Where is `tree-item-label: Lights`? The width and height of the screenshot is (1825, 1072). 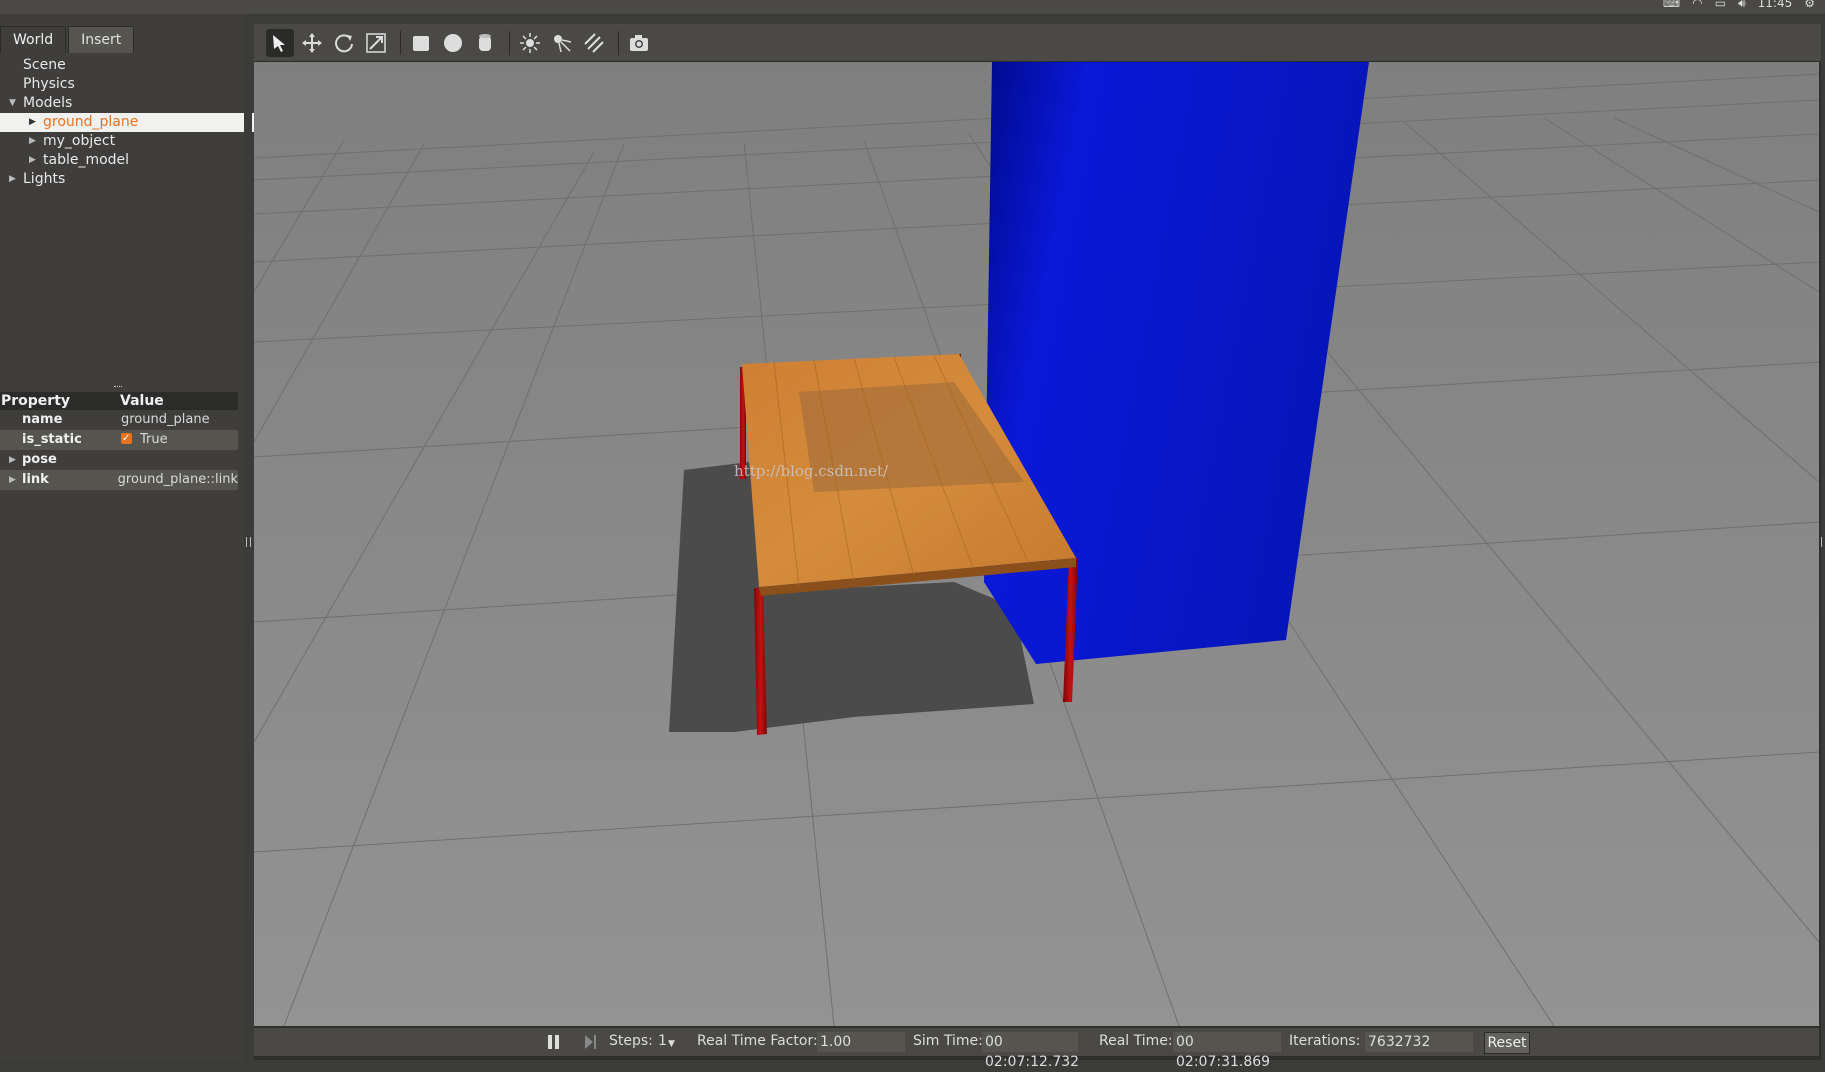
tree-item-label: Lights is located at coordinates (44, 179).